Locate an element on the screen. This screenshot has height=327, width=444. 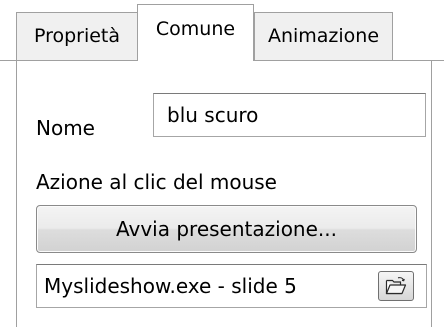
tab-label: Proprietà is located at coordinates (77, 36).